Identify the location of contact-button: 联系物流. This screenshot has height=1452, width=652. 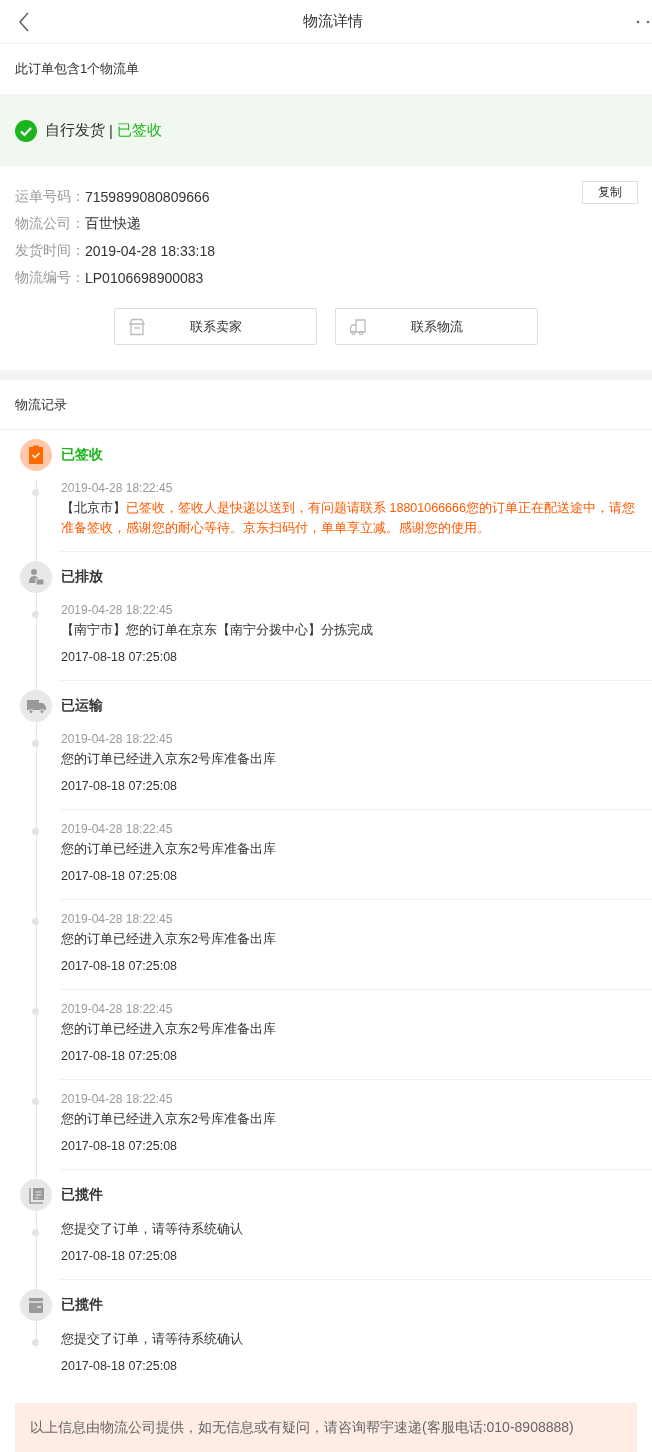
(436, 326).